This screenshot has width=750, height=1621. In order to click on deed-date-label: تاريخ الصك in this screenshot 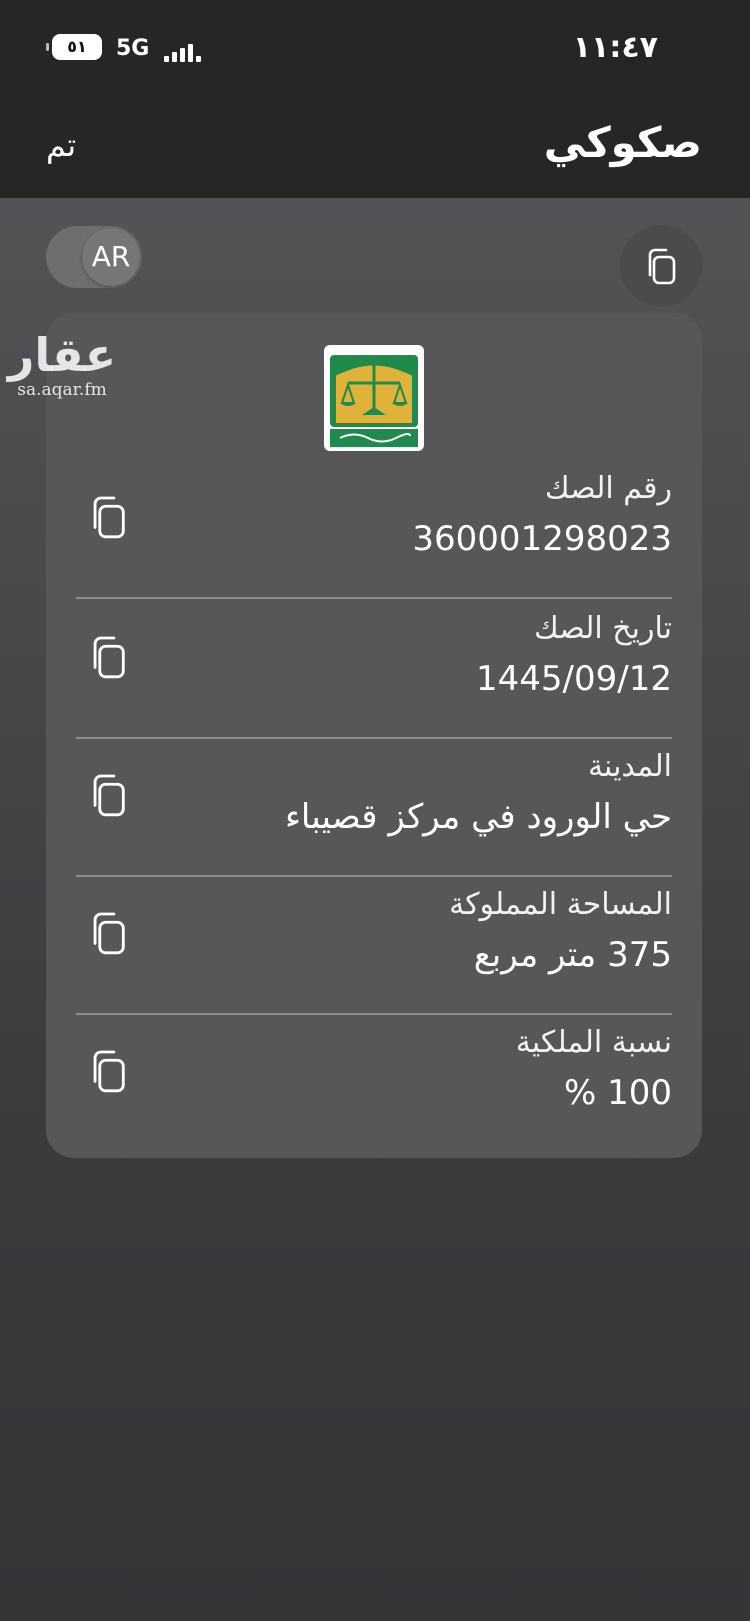, I will do `click(602, 628)`.